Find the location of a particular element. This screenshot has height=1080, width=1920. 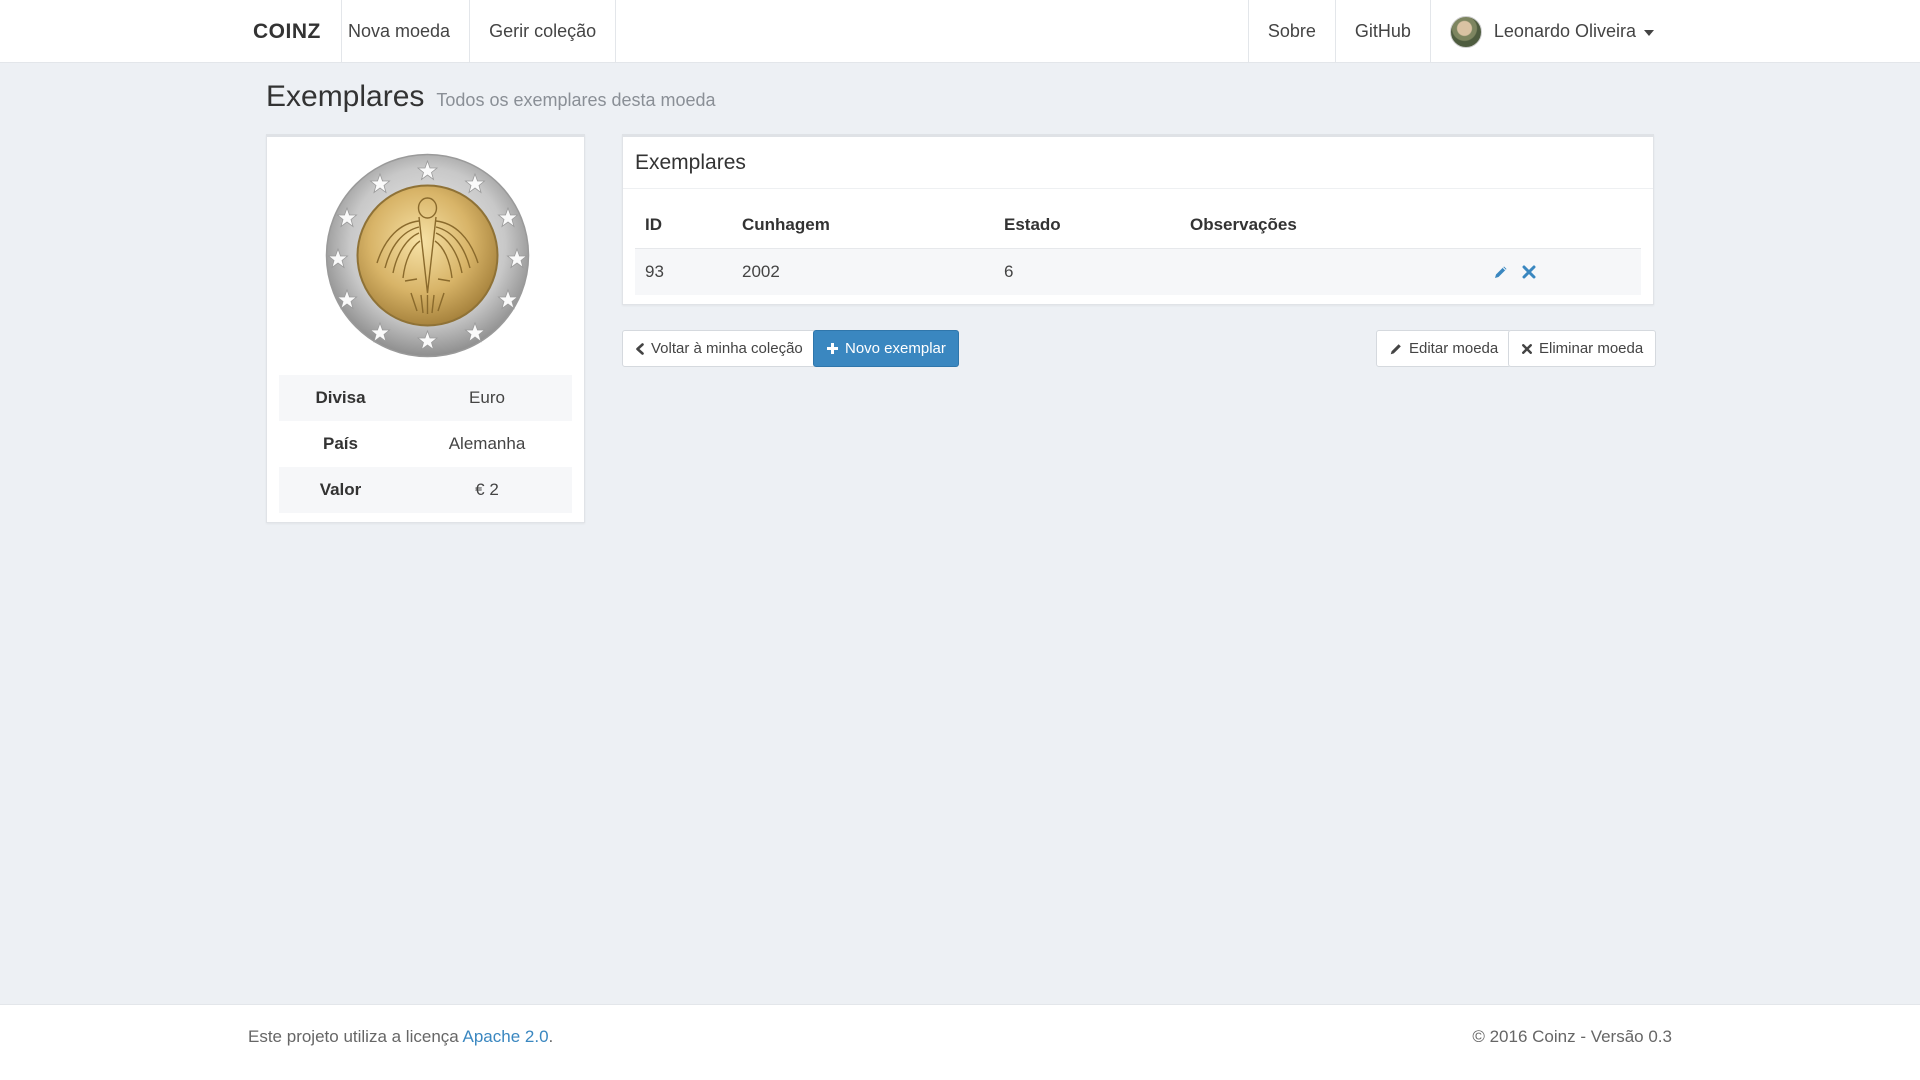

euro-coin-image is located at coordinates (427, 255).